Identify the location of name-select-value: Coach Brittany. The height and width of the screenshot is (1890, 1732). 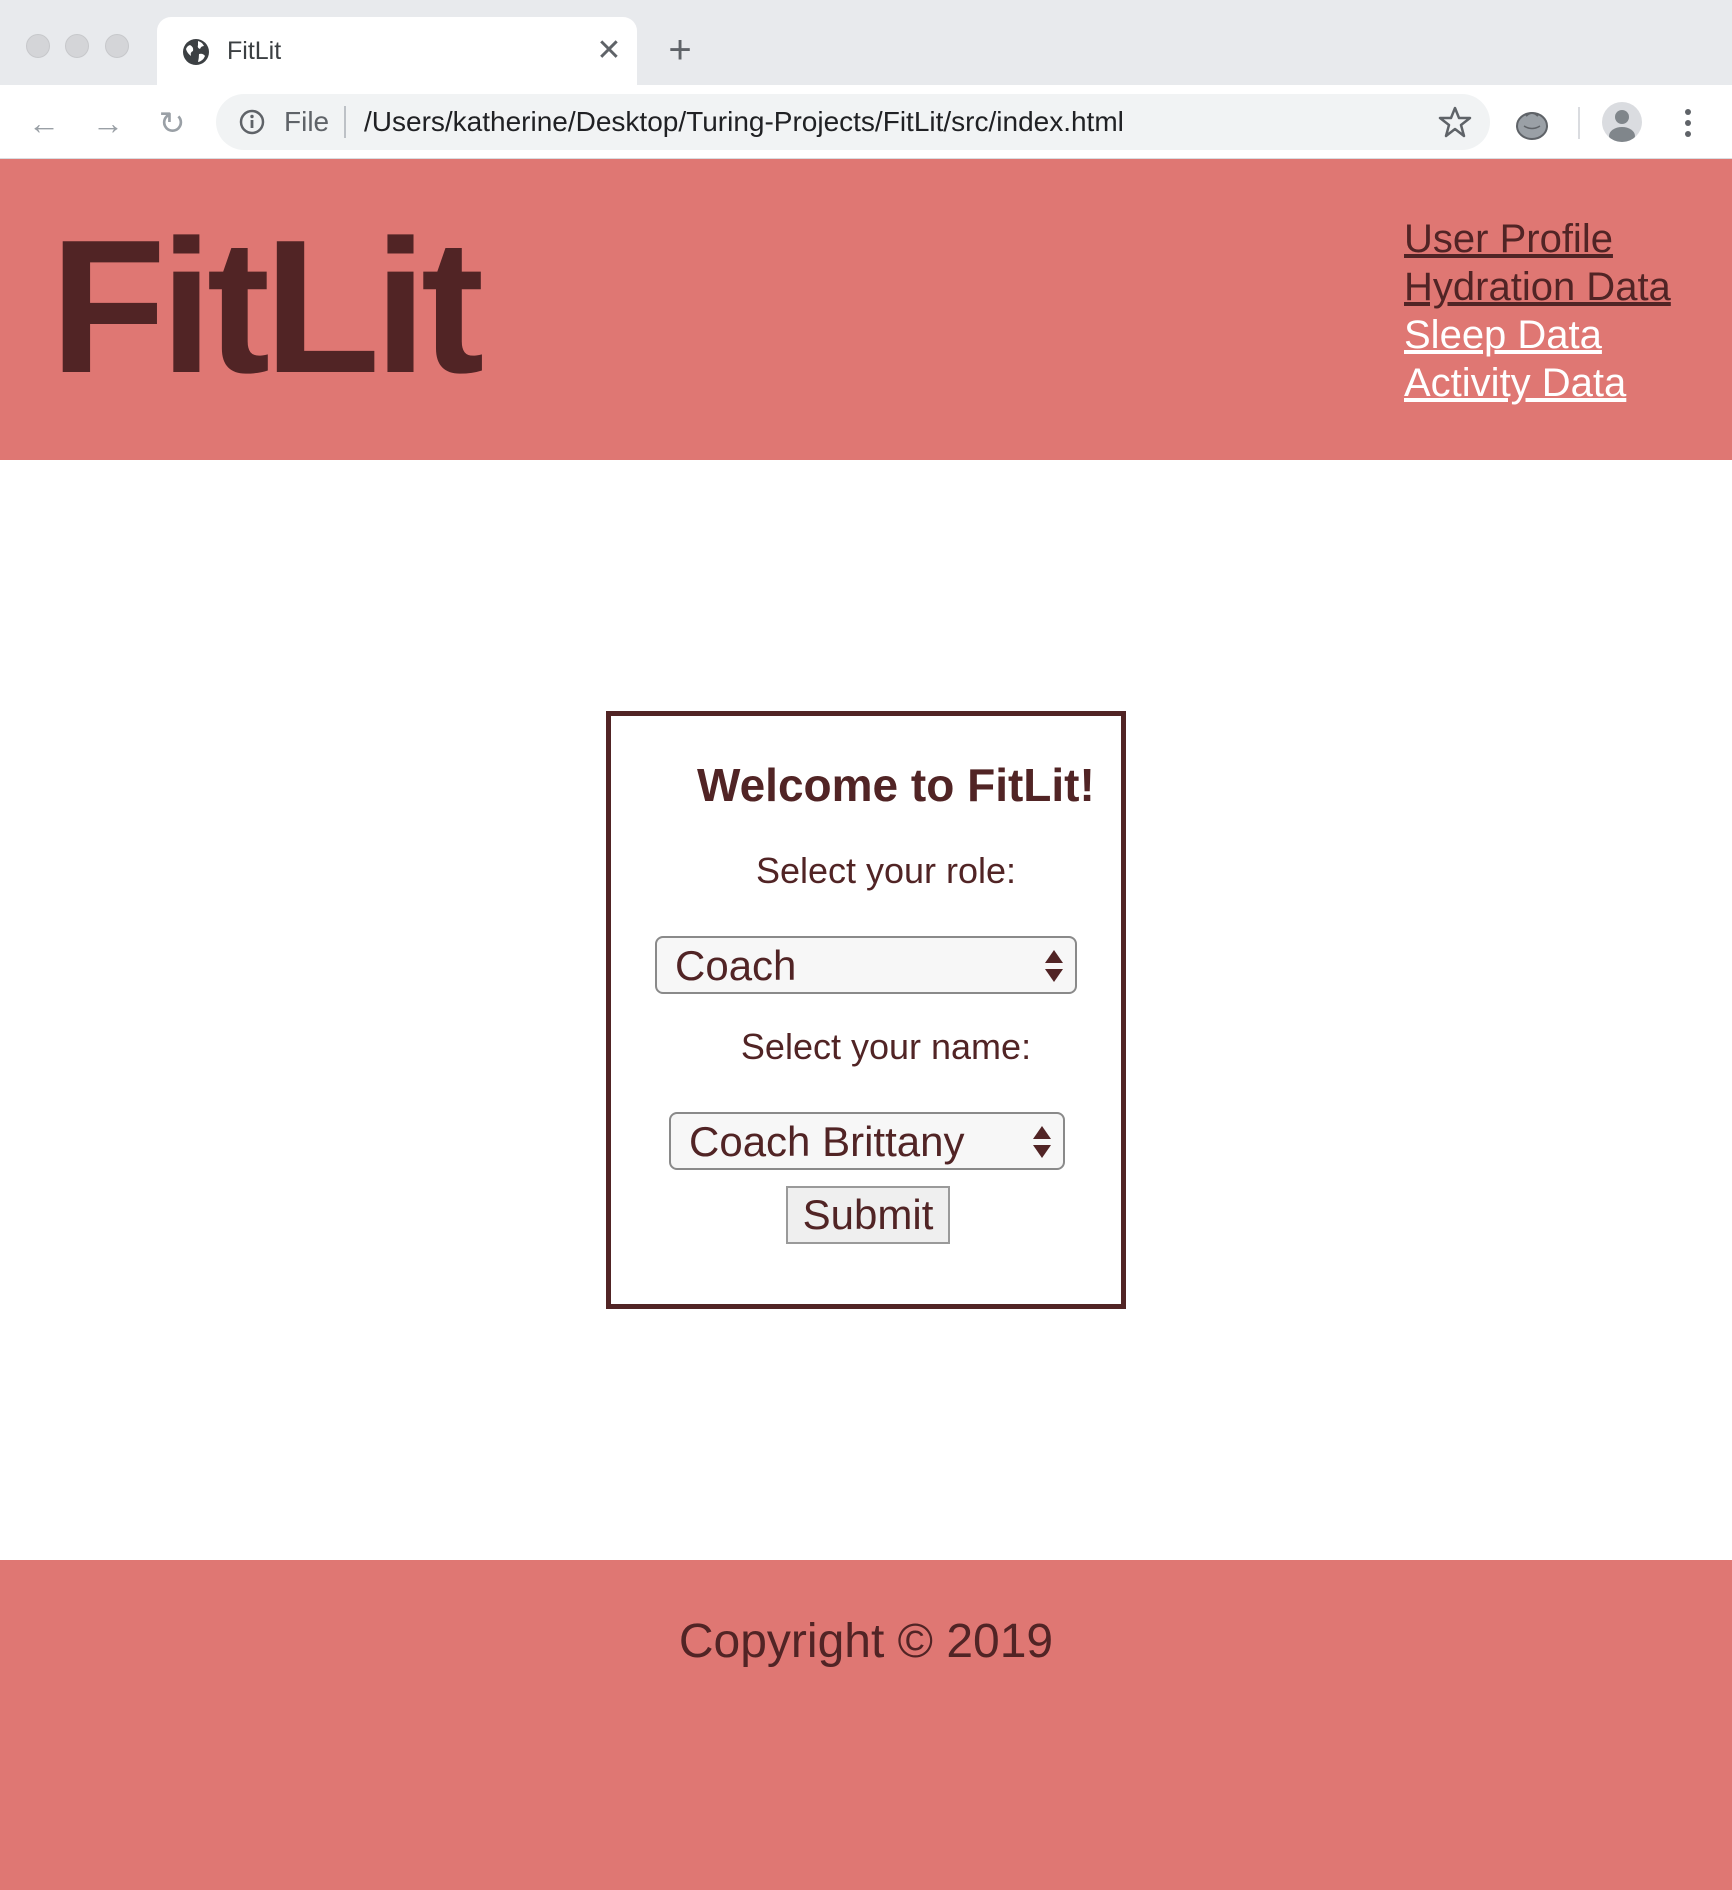
(827, 1141).